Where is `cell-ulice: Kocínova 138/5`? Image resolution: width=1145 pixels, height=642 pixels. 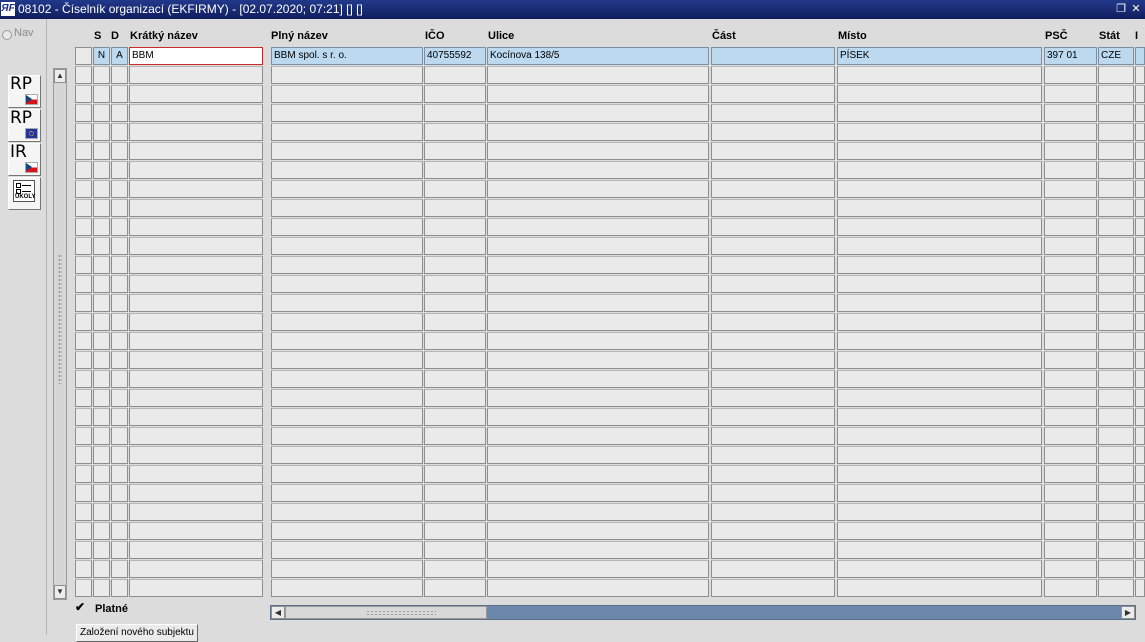
cell-ulice: Kocínova 138/5 is located at coordinates (598, 56).